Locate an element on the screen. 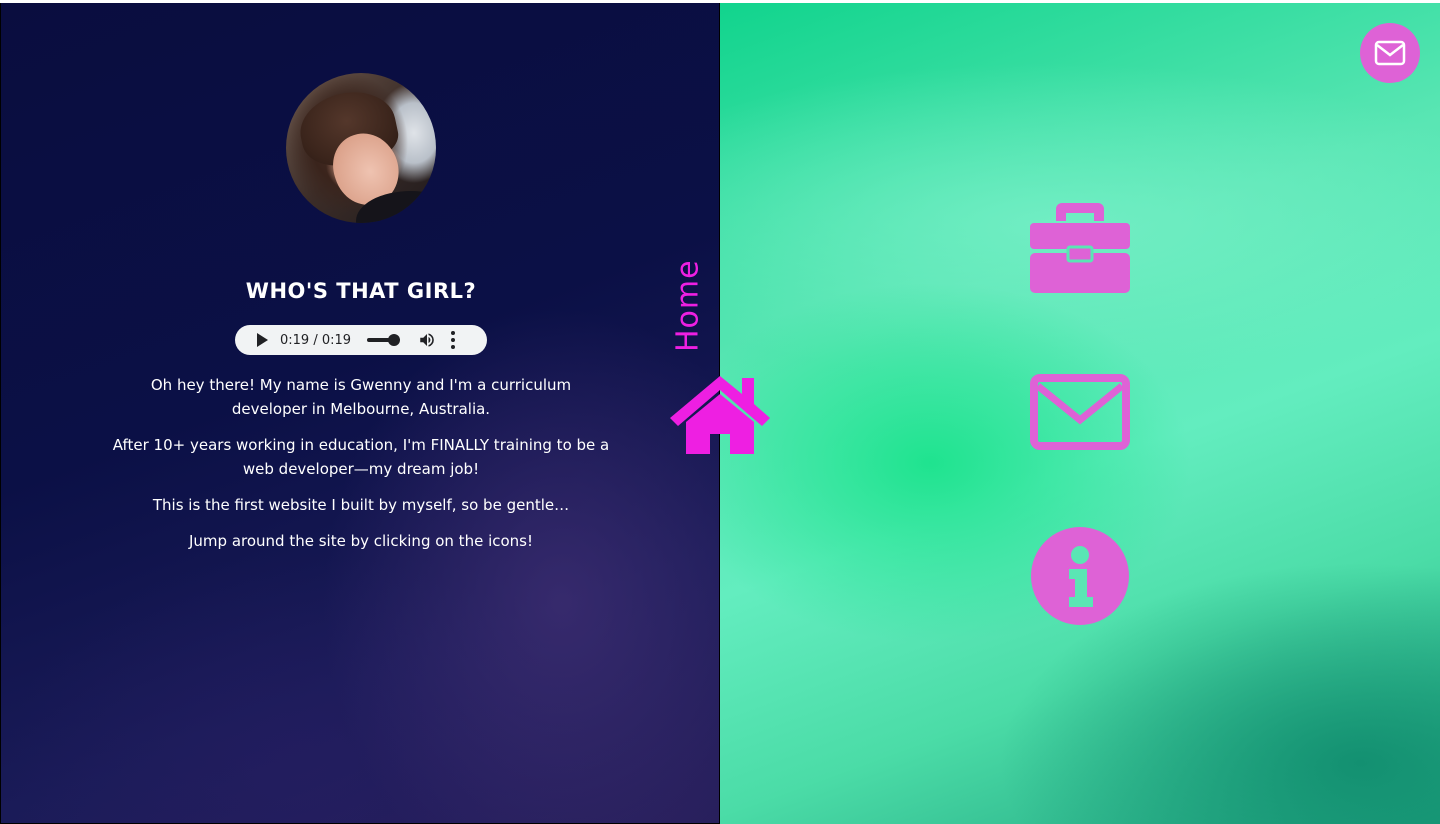 The height and width of the screenshot is (824, 1440). volume-icon is located at coordinates (427, 340).